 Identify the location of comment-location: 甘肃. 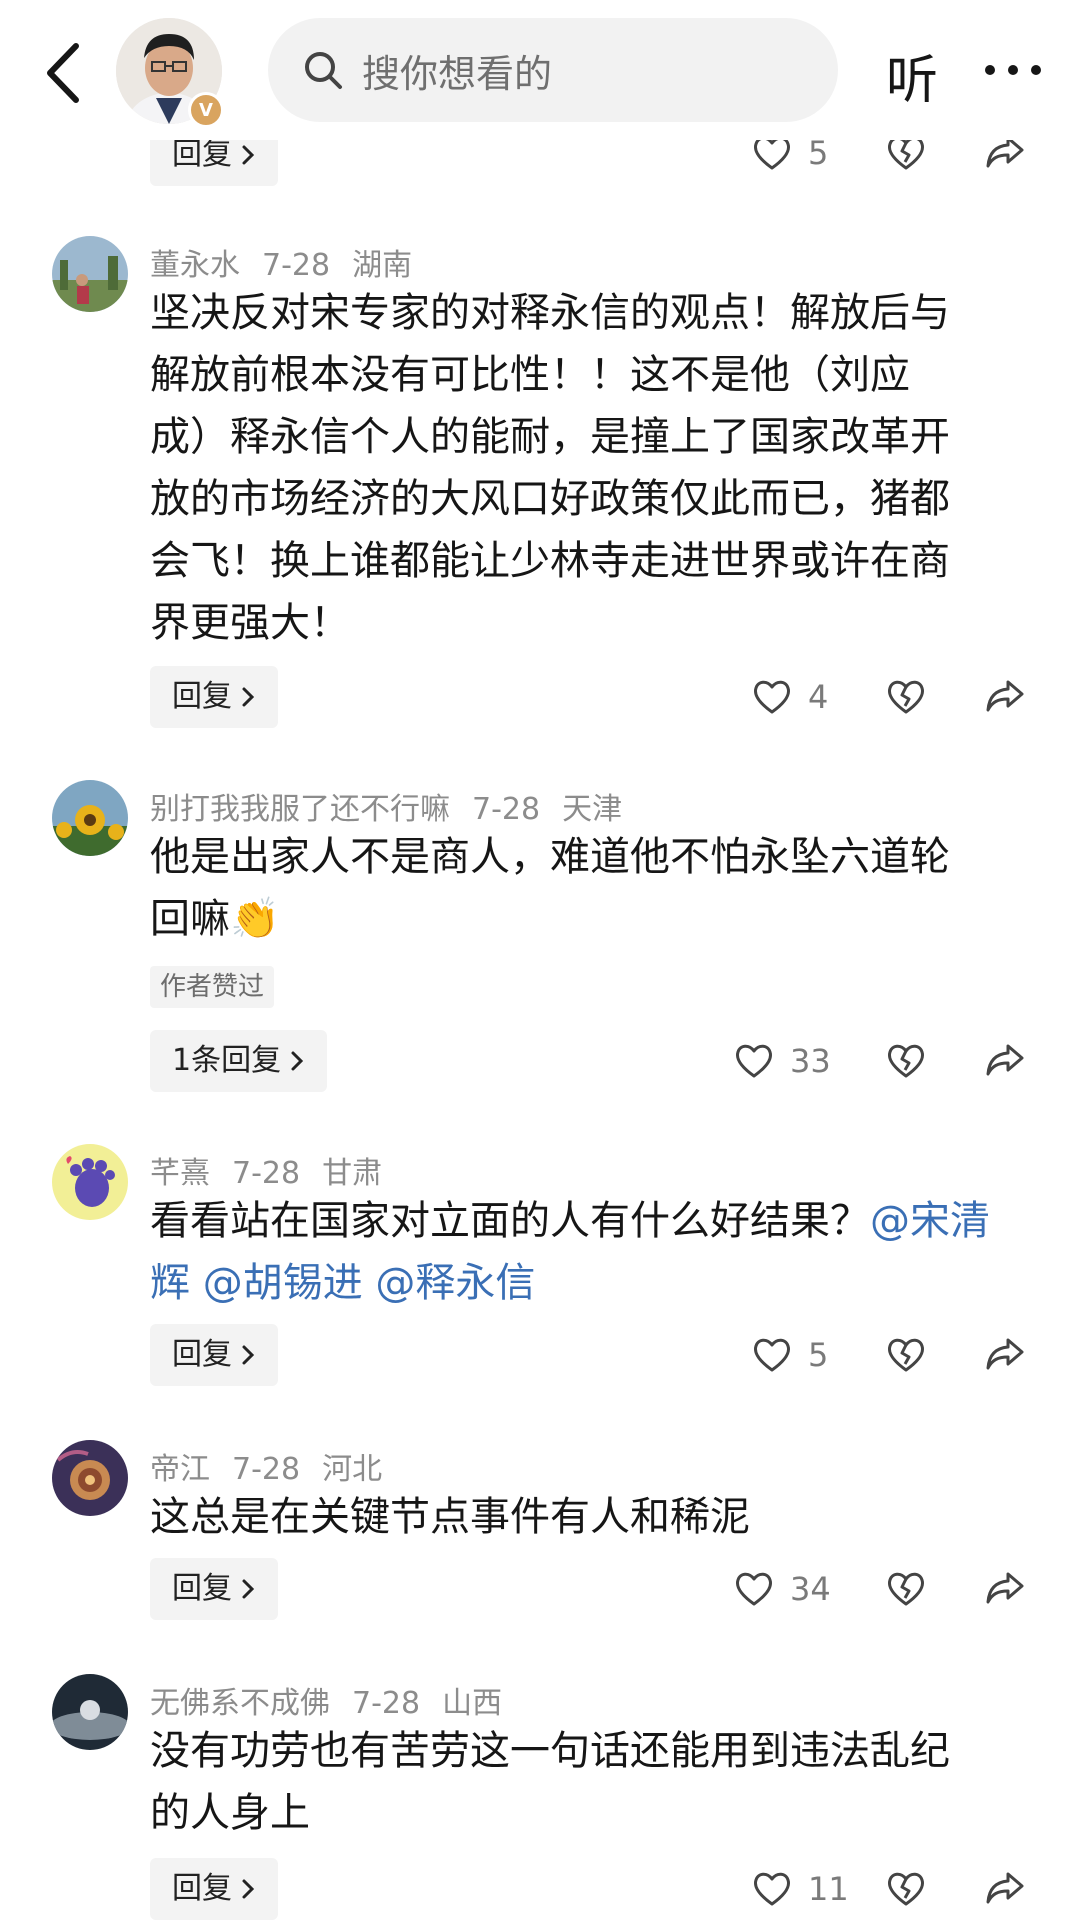
(352, 1173).